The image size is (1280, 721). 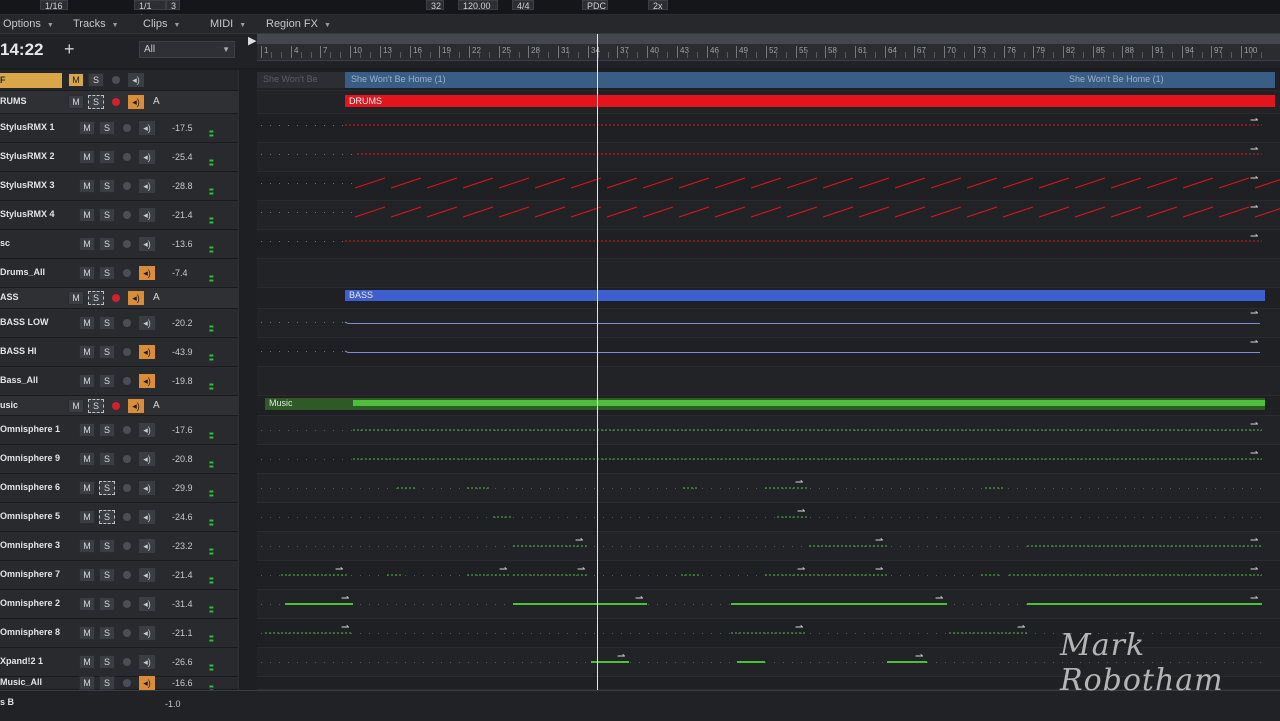 I want to click on track-name: usic, so click(x=9, y=405).